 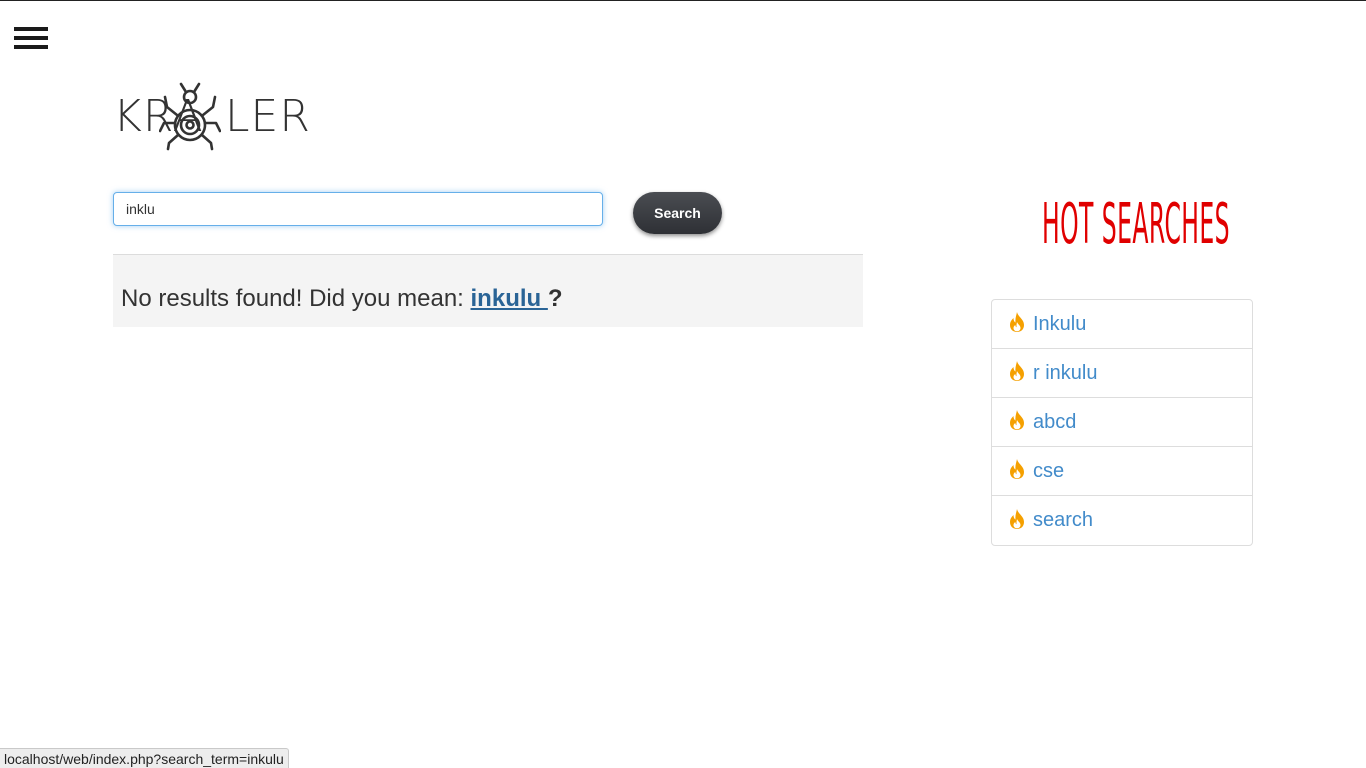 I want to click on hot-search-item: abcd, so click(x=1122, y=422).